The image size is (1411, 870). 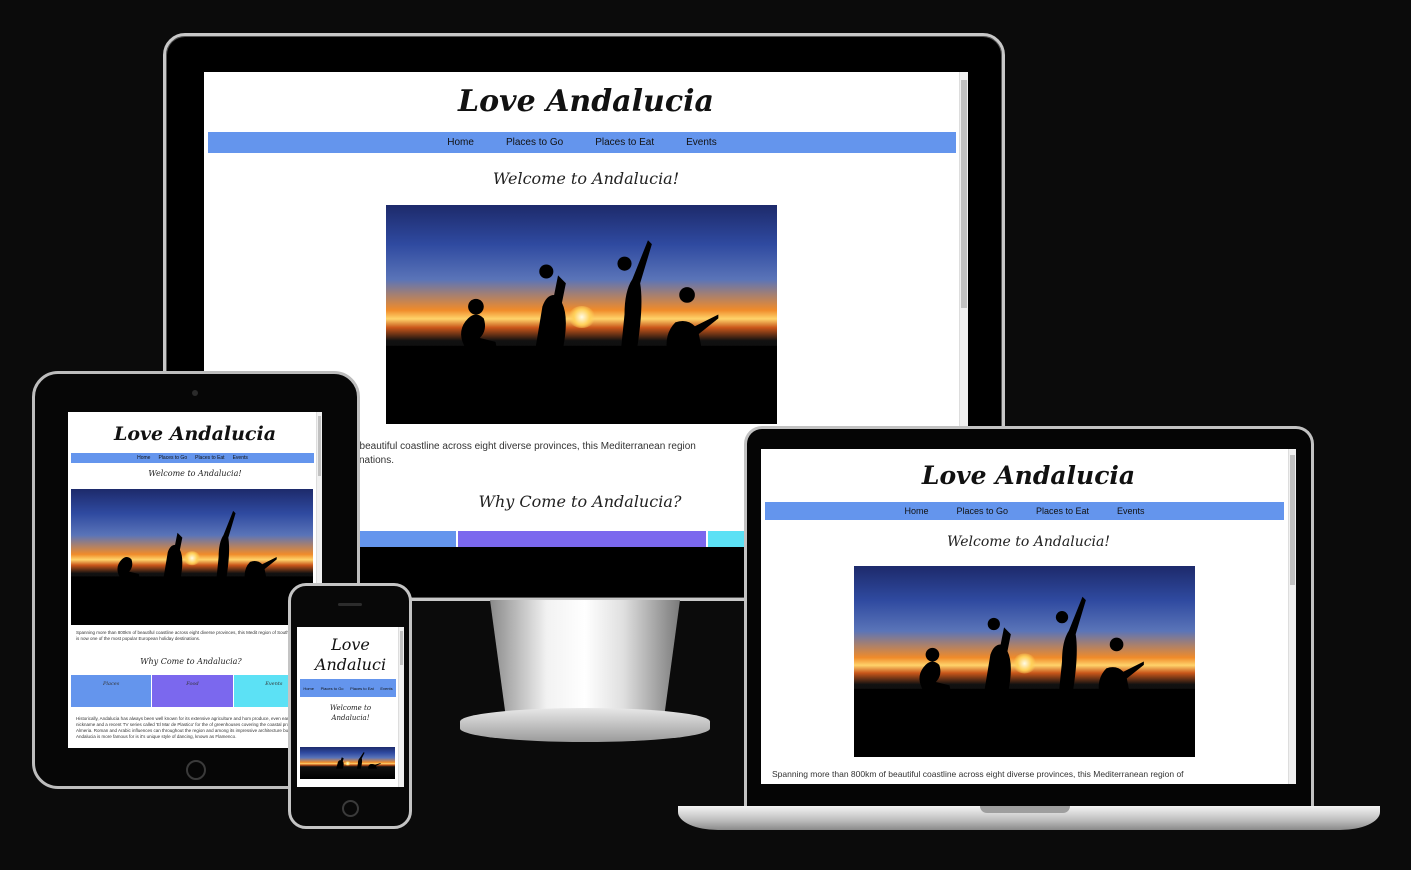 I want to click on tablet-tile-food: Food, so click(x=192, y=691).